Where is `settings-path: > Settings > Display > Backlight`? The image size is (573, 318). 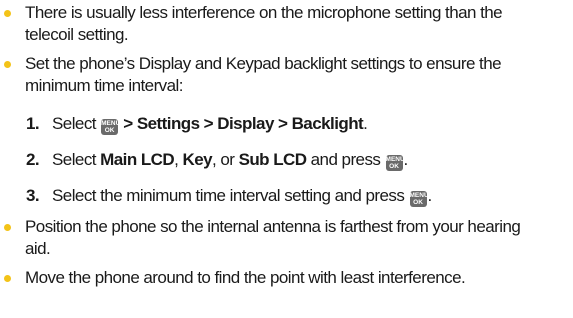
settings-path: > Settings > Display > Backlight is located at coordinates (241, 123).